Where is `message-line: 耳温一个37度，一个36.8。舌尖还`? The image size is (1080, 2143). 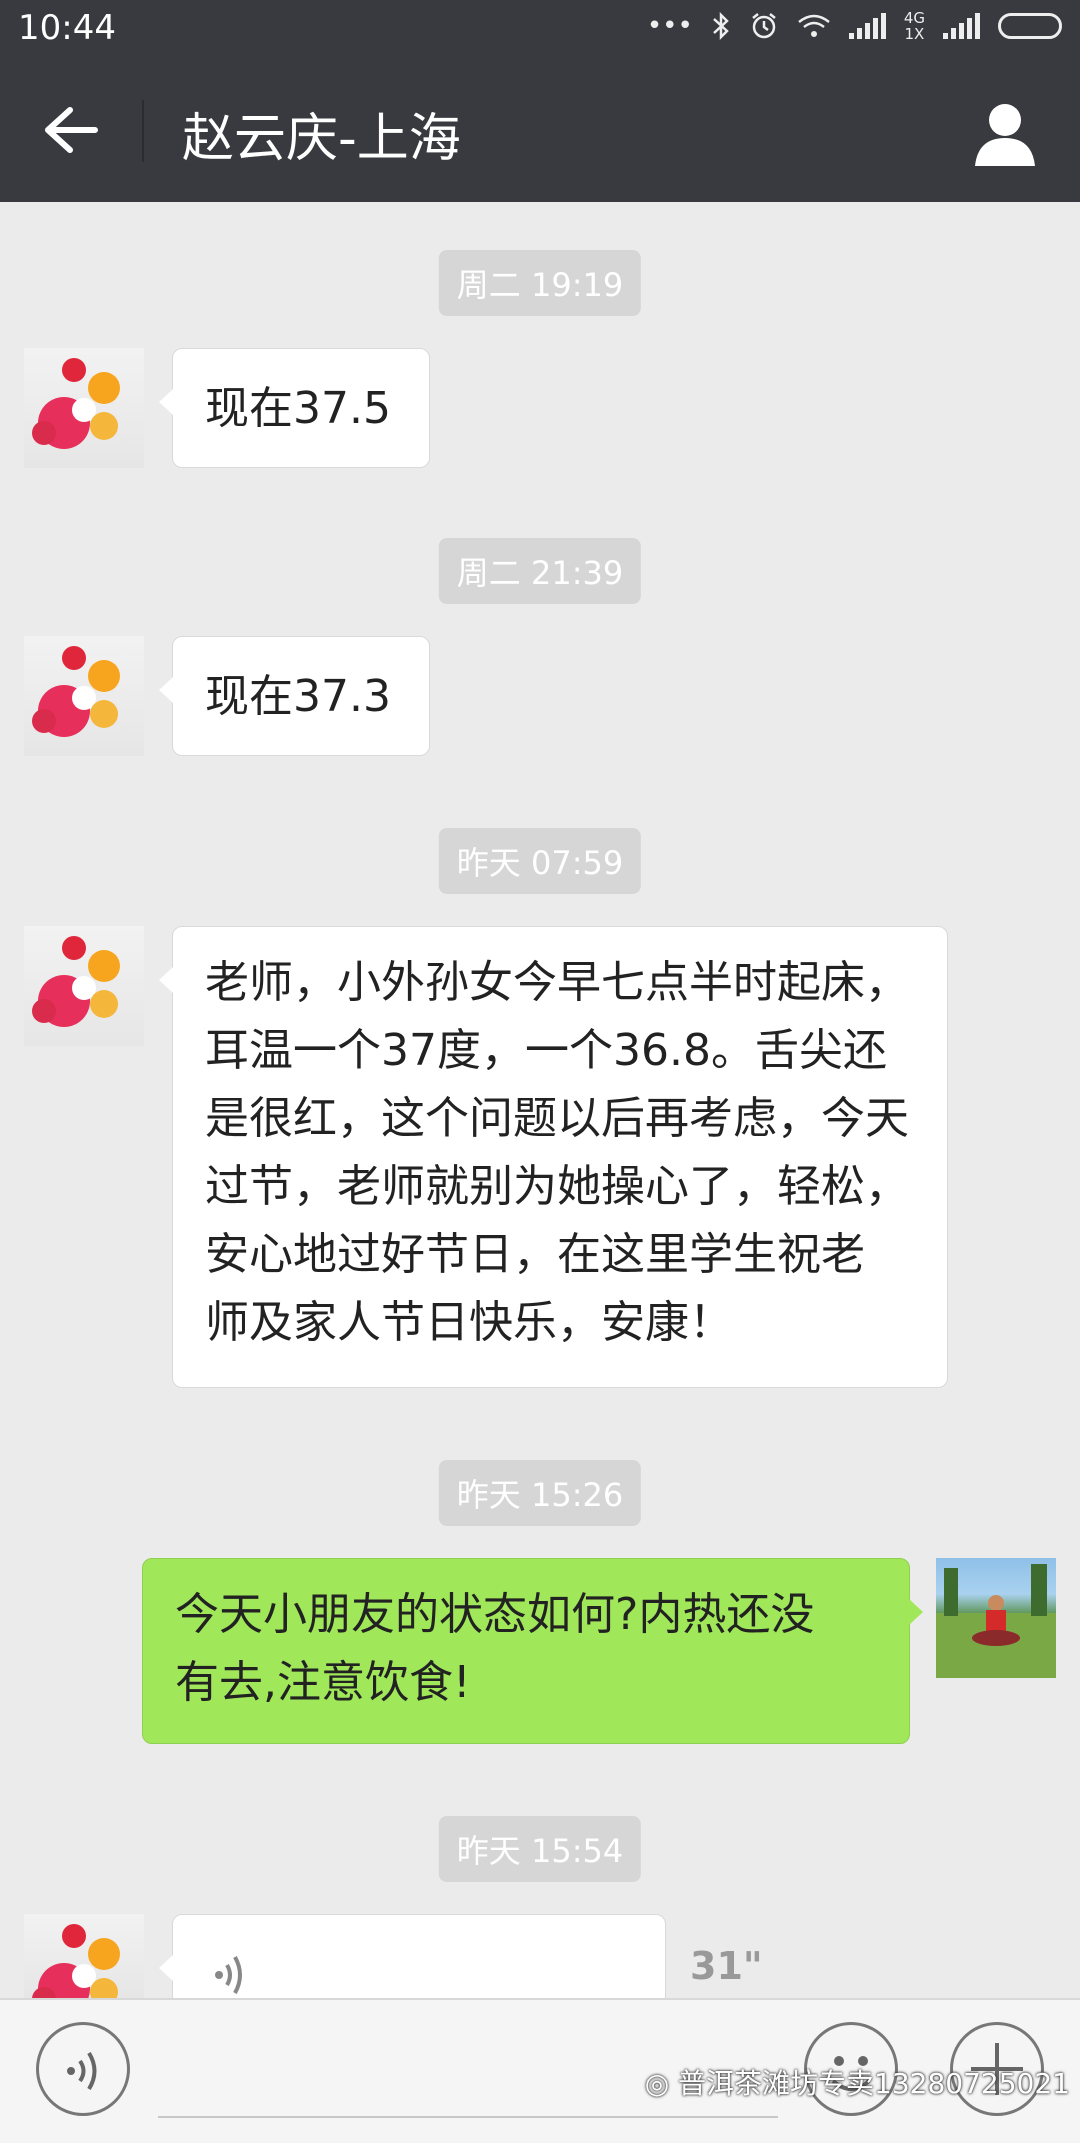 message-line: 耳温一个37度，一个36.8。舌尖还 is located at coordinates (546, 1050).